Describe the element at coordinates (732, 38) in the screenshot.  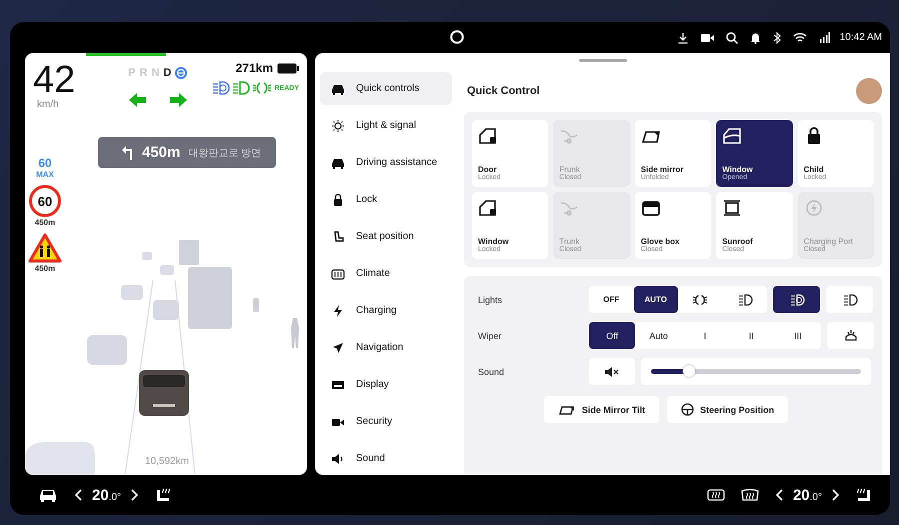
I see `search-icon` at that location.